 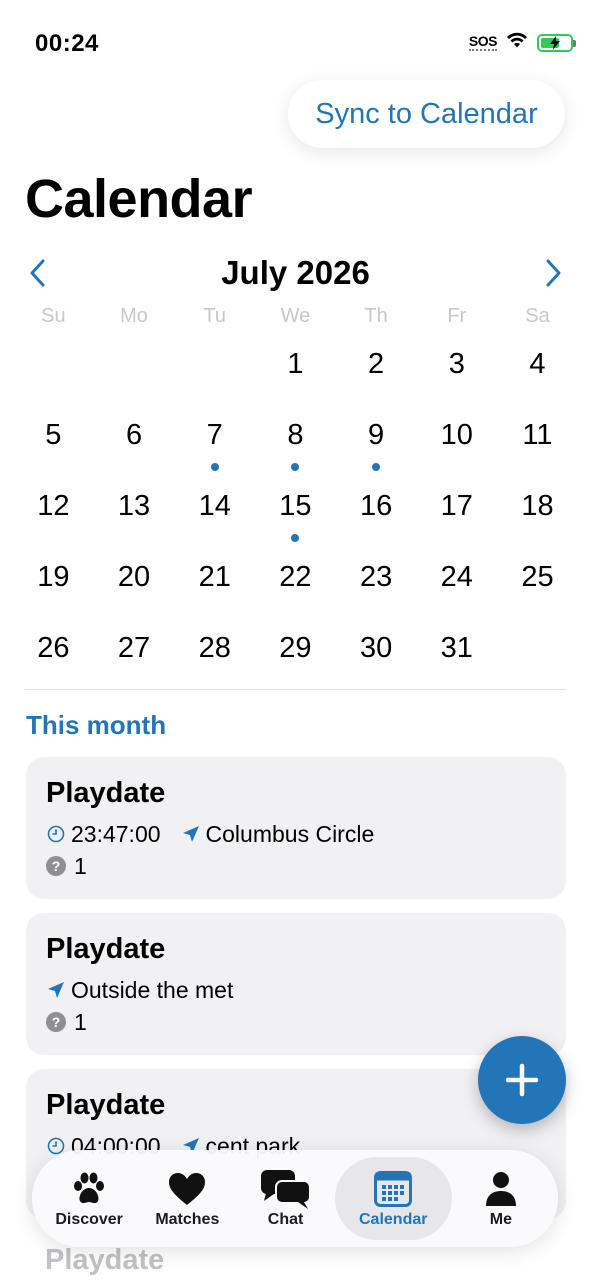 I want to click on calendar-day: 4, so click(x=537, y=365).